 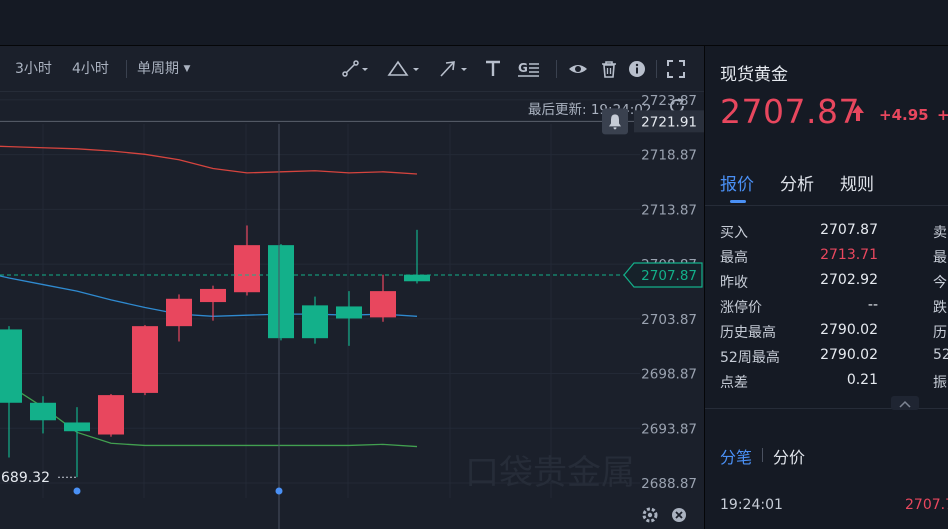 I want to click on lower-band-line, so click(x=209, y=413).